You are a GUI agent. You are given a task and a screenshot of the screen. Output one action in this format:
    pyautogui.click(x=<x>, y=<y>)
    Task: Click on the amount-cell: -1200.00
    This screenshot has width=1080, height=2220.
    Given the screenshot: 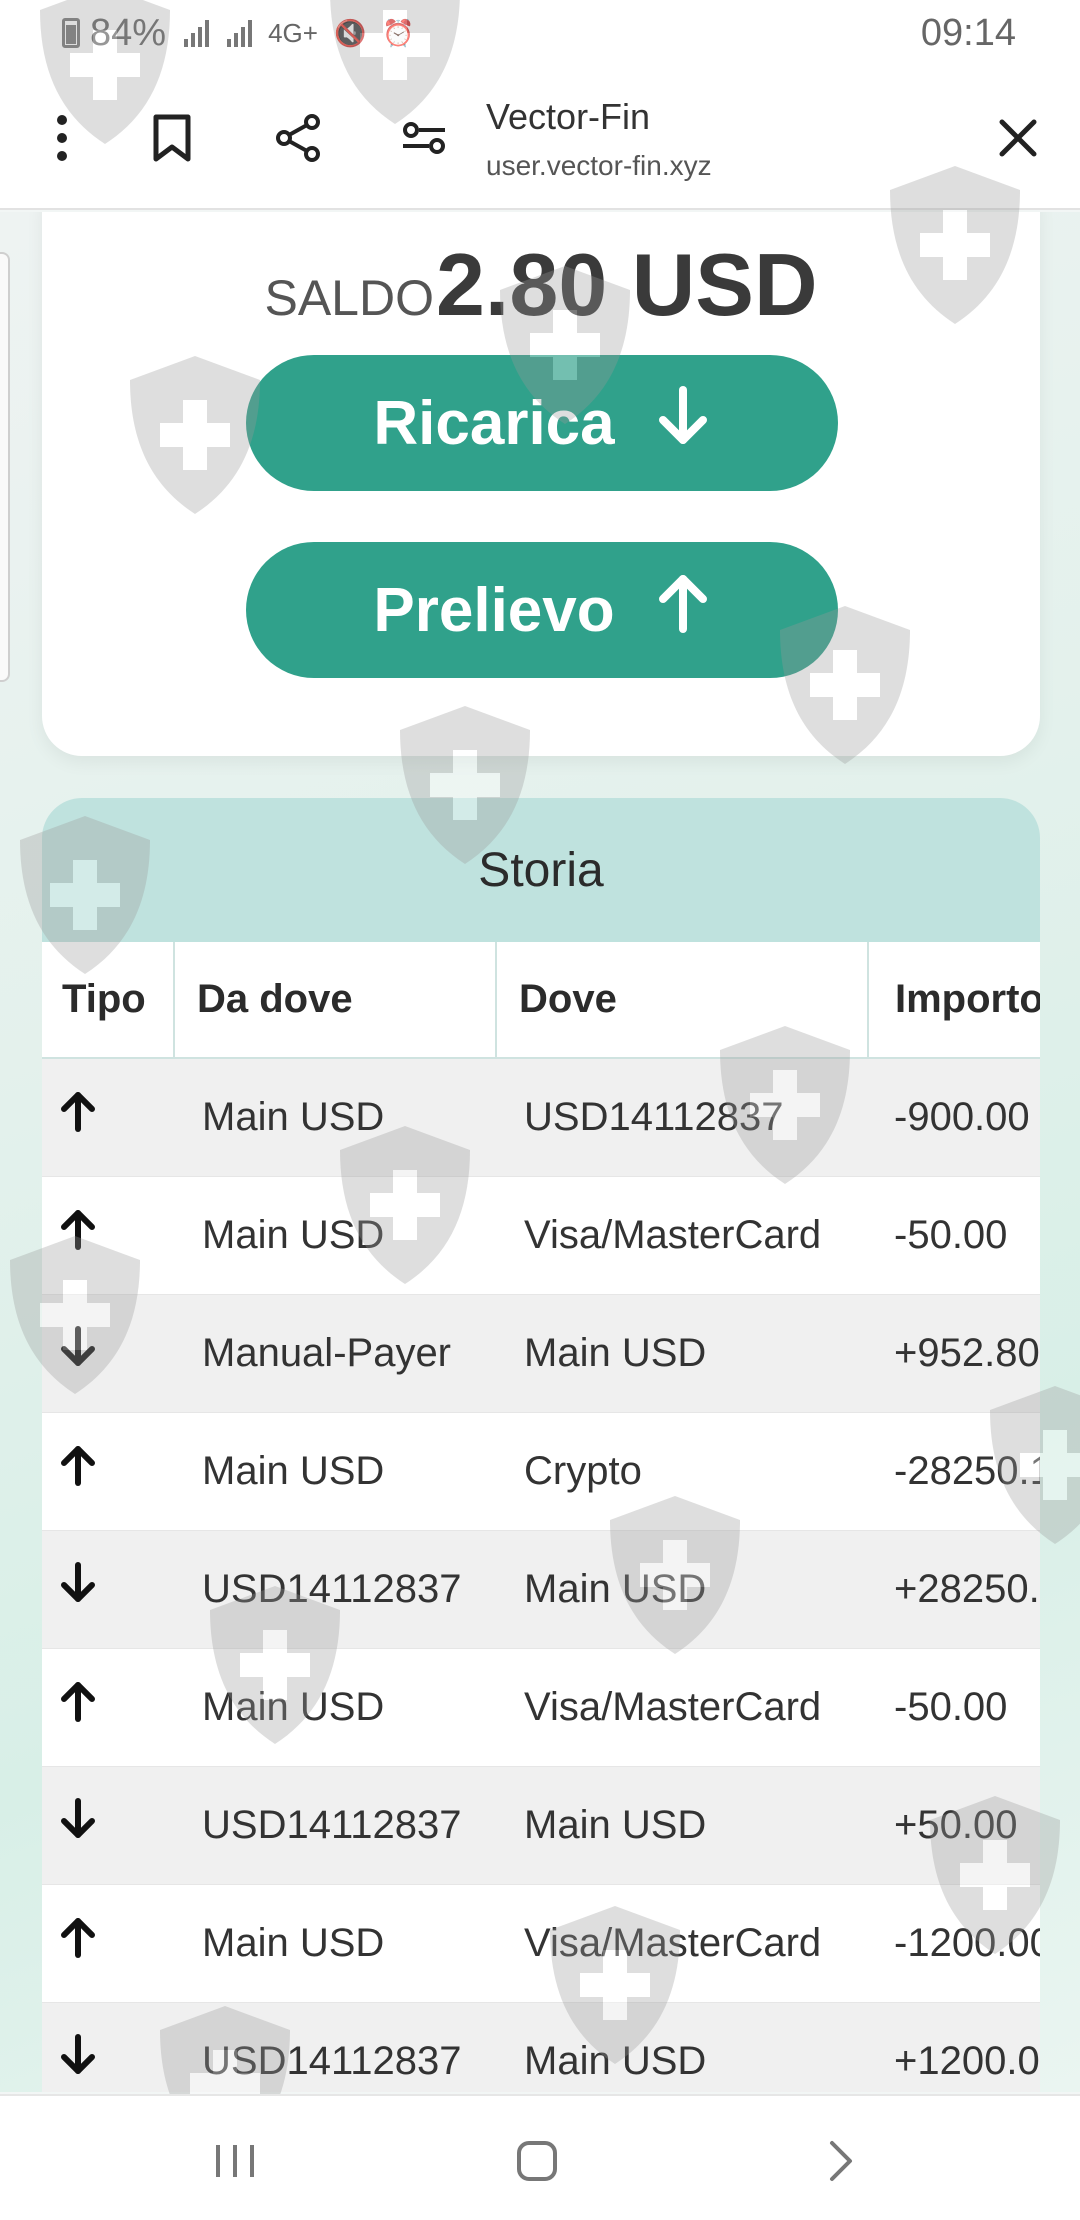 What is the action you would take?
    pyautogui.click(x=954, y=1943)
    